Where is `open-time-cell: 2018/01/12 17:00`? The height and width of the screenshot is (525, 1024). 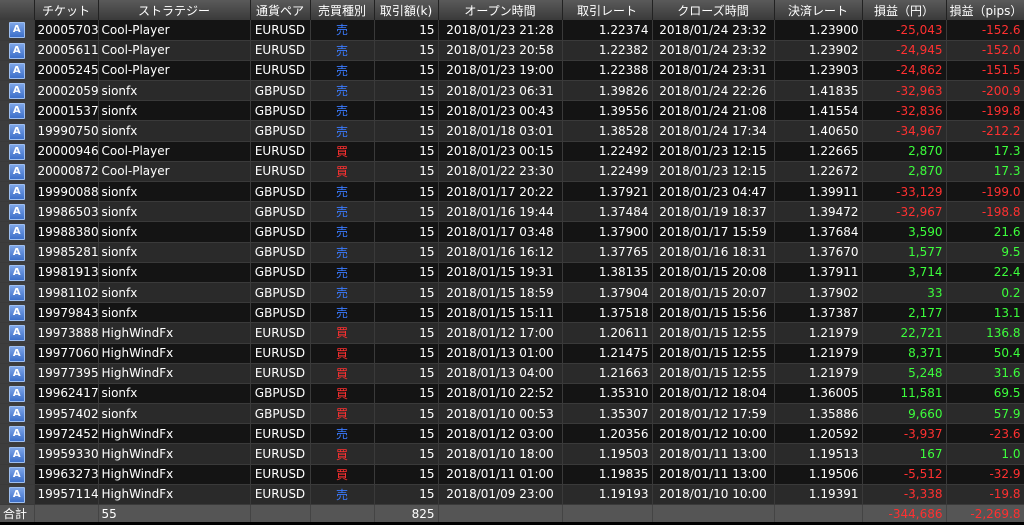
open-time-cell: 2018/01/12 17:00 is located at coordinates (500, 333).